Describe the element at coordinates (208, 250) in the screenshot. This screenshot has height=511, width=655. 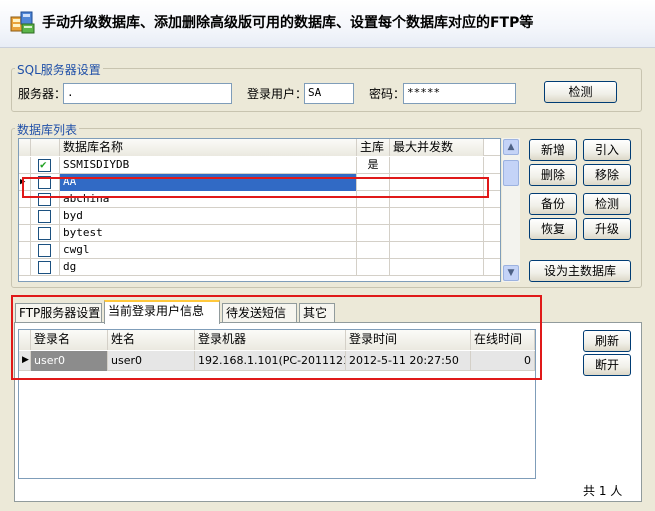
I see `db-name-cell: cwgl` at that location.